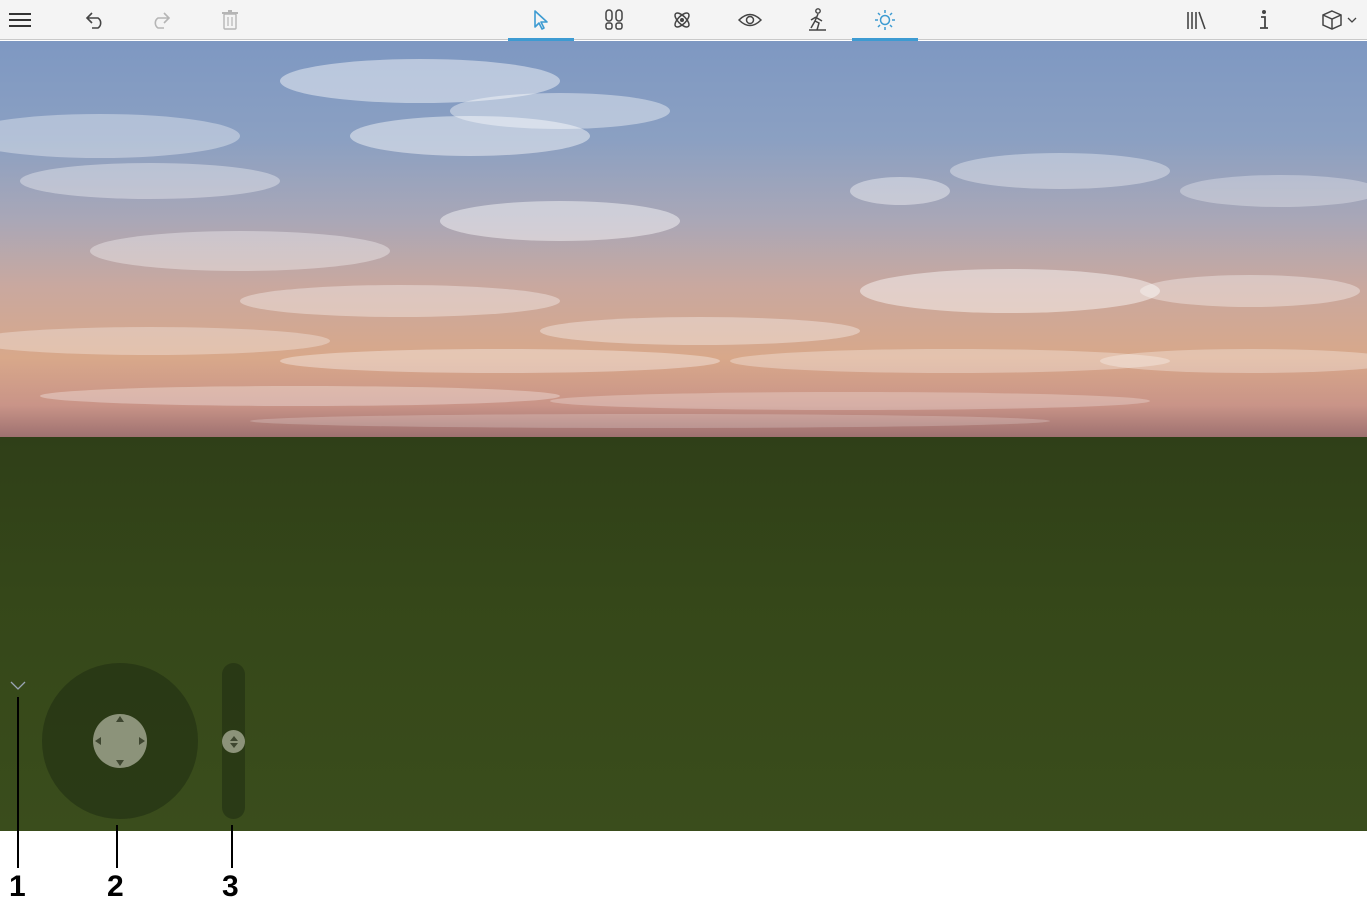 This screenshot has width=1367, height=899. I want to click on redo-icon, so click(162, 20).